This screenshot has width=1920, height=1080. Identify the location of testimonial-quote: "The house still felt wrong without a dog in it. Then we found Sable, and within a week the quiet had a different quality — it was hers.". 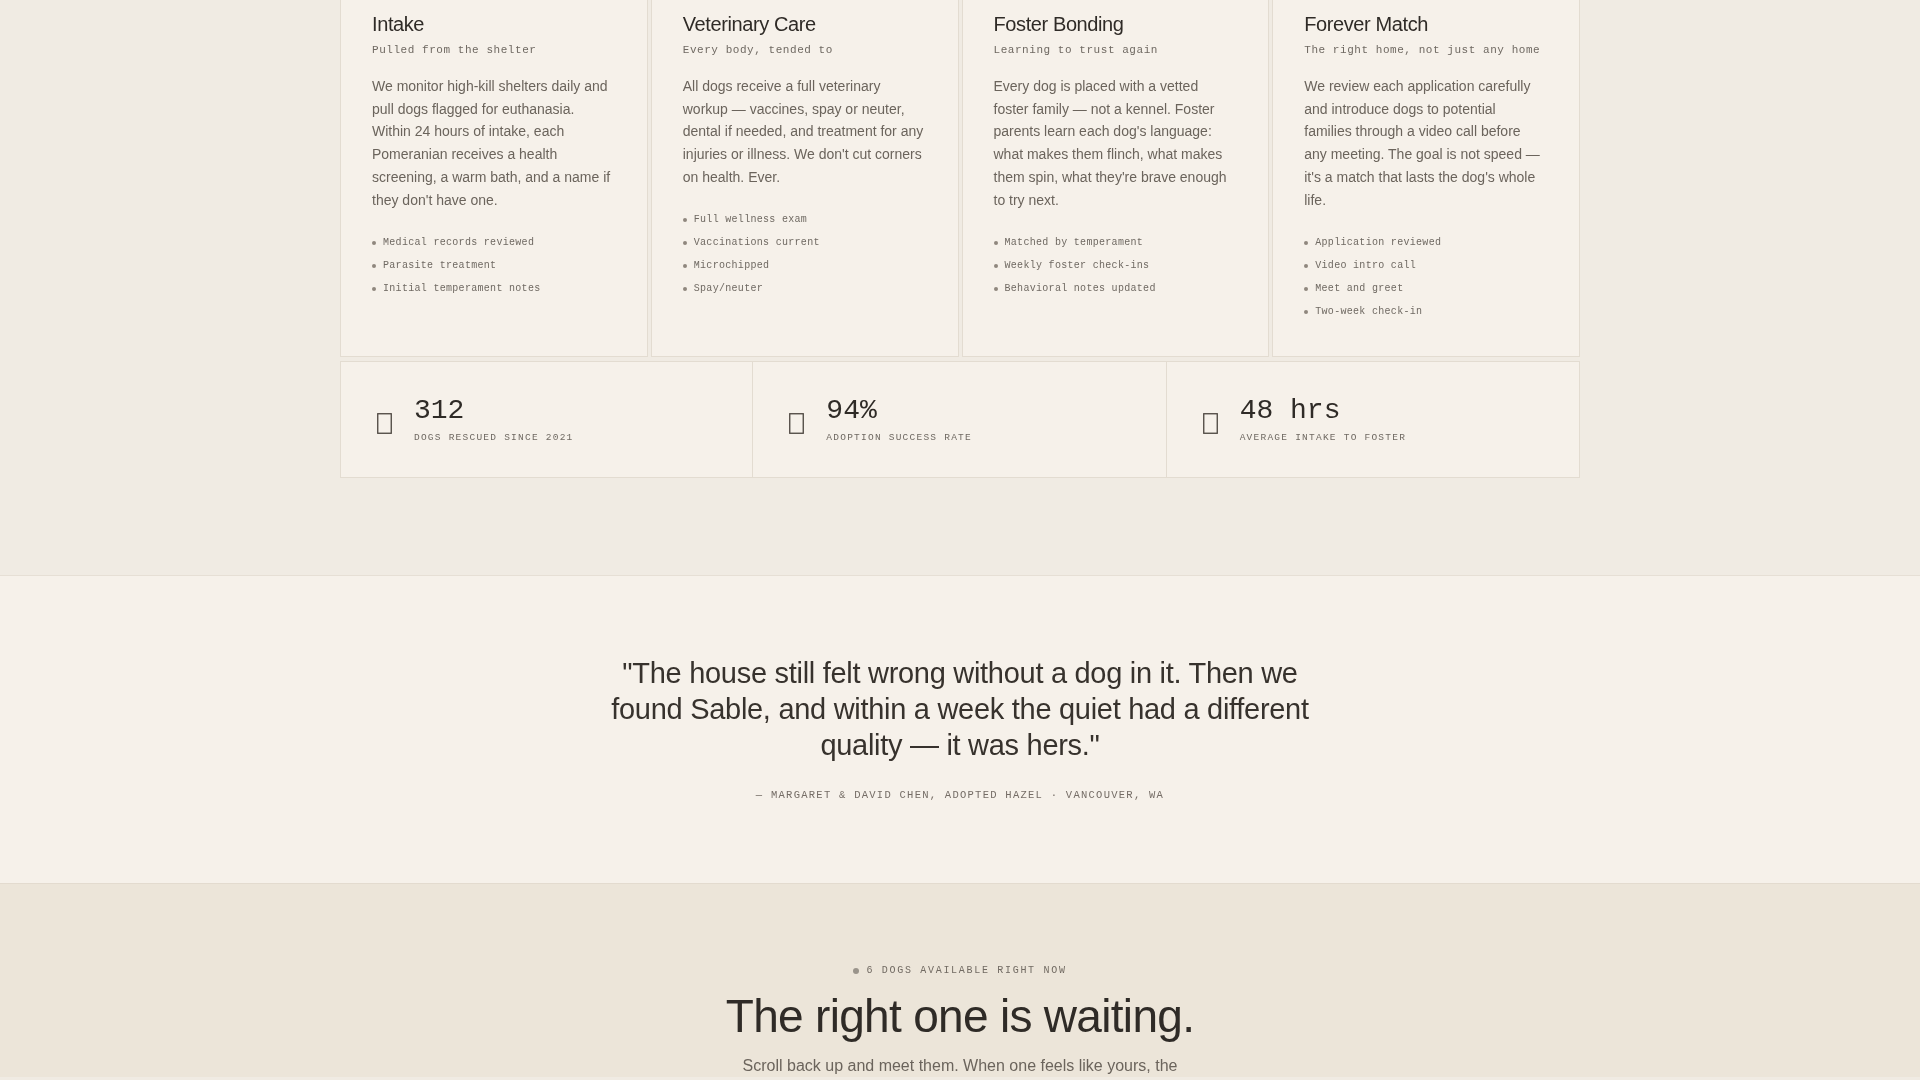
(960, 710).